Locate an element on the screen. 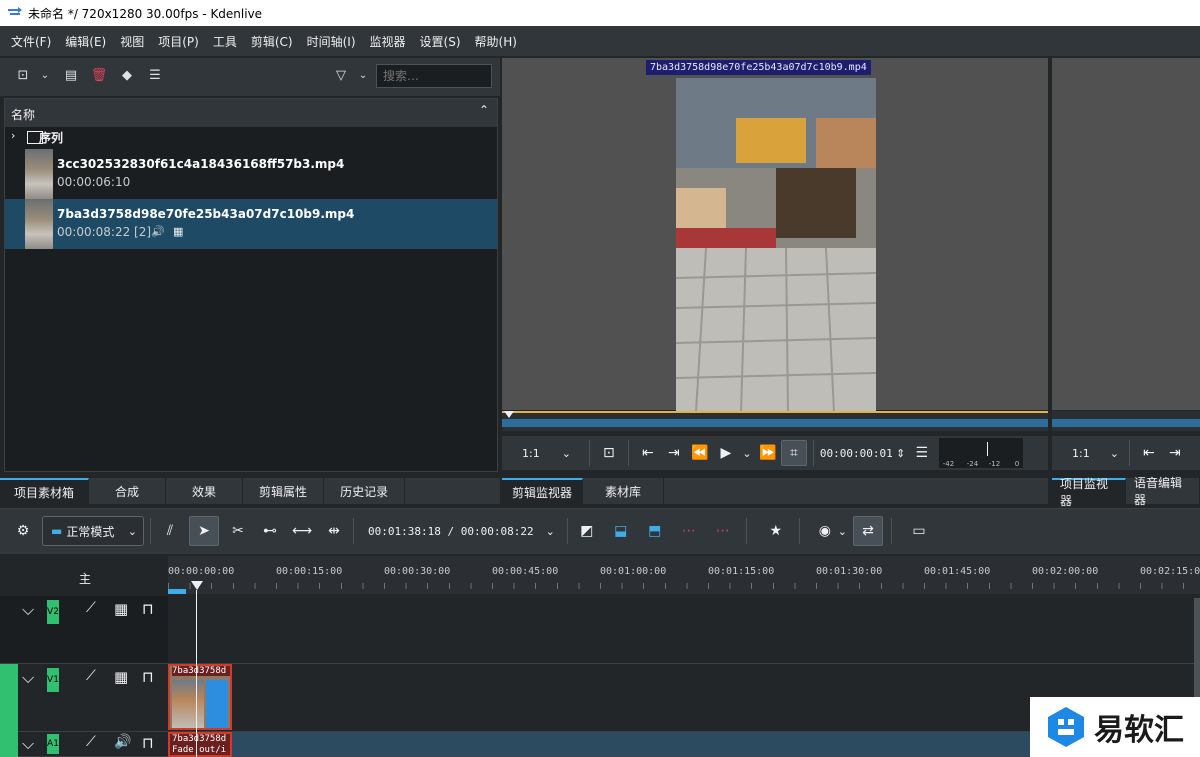 The width and height of the screenshot is (1200, 757). monitor-timecode: 00:00:00:01 is located at coordinates (856, 453).